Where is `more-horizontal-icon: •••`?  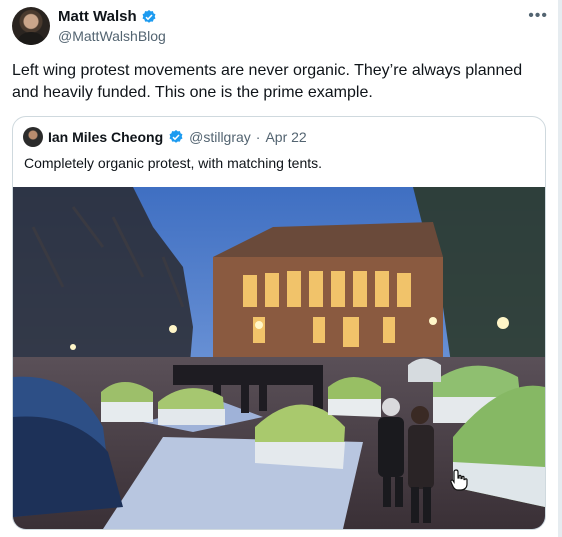
more-horizontal-icon: ••• is located at coordinates (538, 16).